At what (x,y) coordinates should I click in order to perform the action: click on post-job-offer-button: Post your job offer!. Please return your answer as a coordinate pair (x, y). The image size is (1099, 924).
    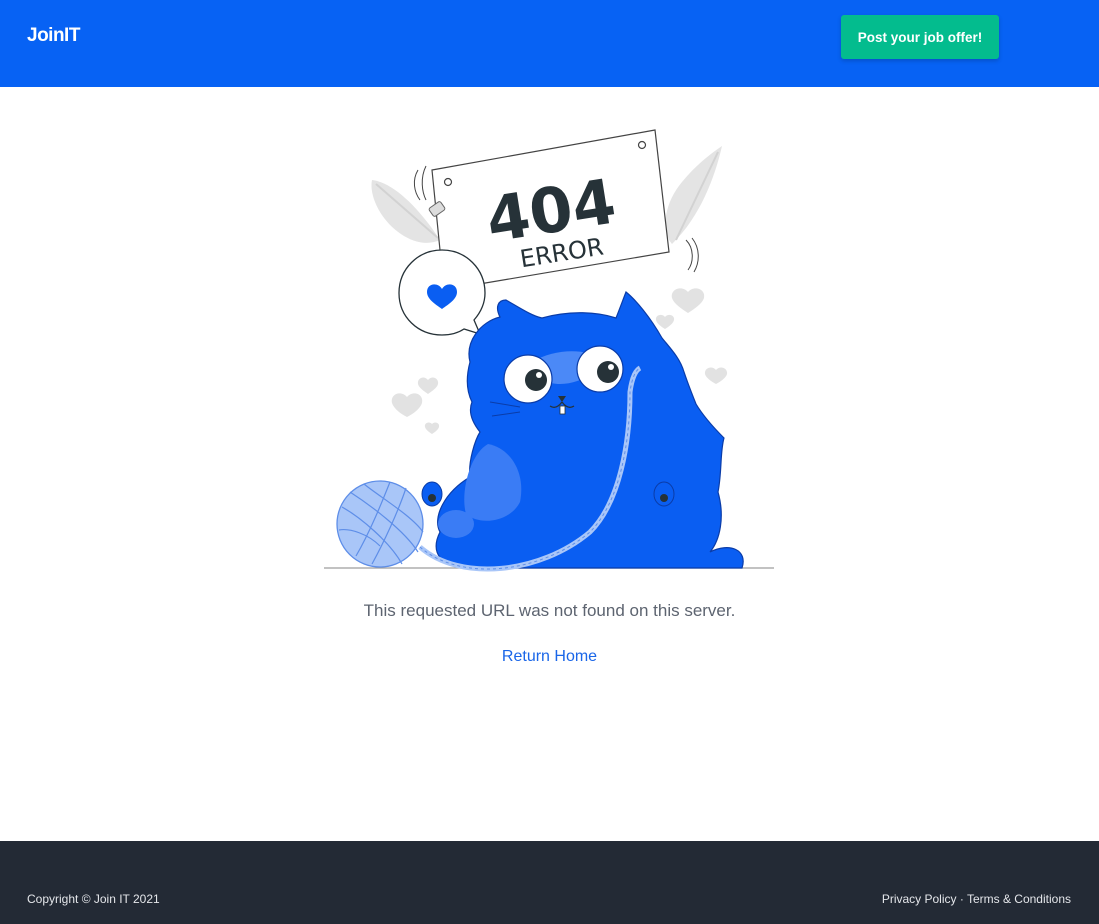
    Looking at the image, I should click on (920, 37).